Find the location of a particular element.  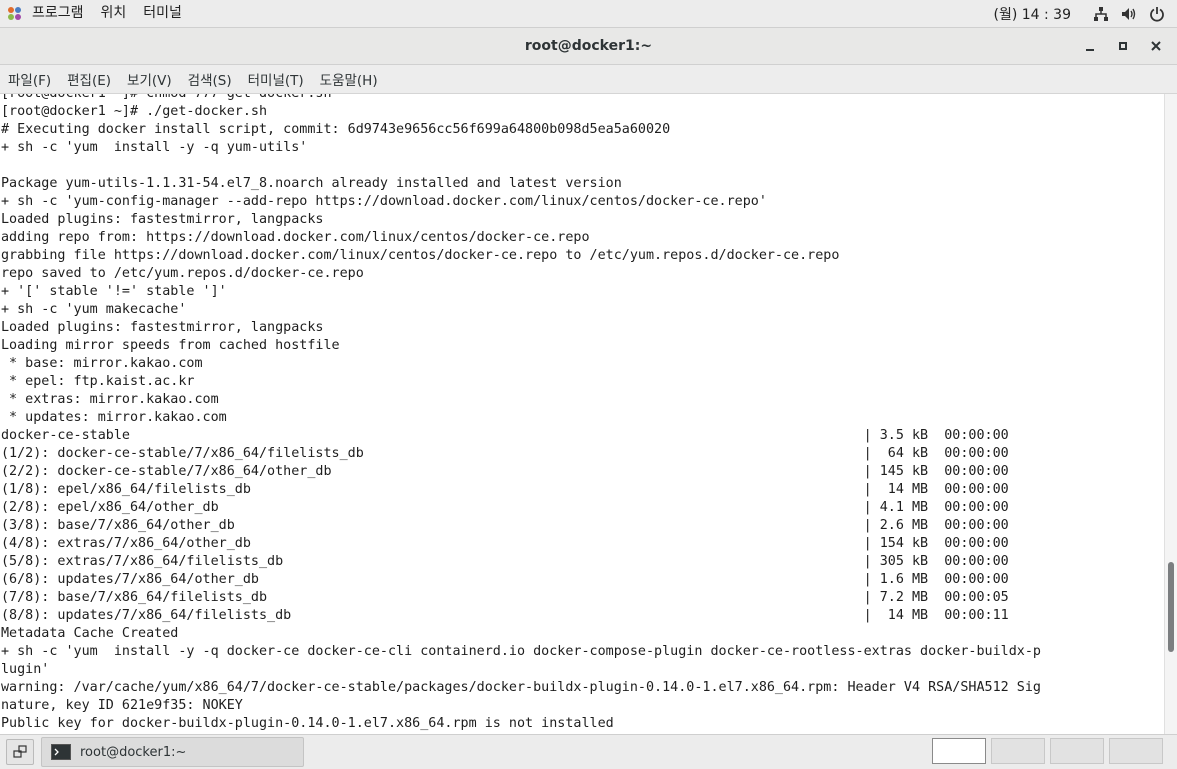

terminal-line: + '[' stable '!=' stable ']' is located at coordinates (114, 291).